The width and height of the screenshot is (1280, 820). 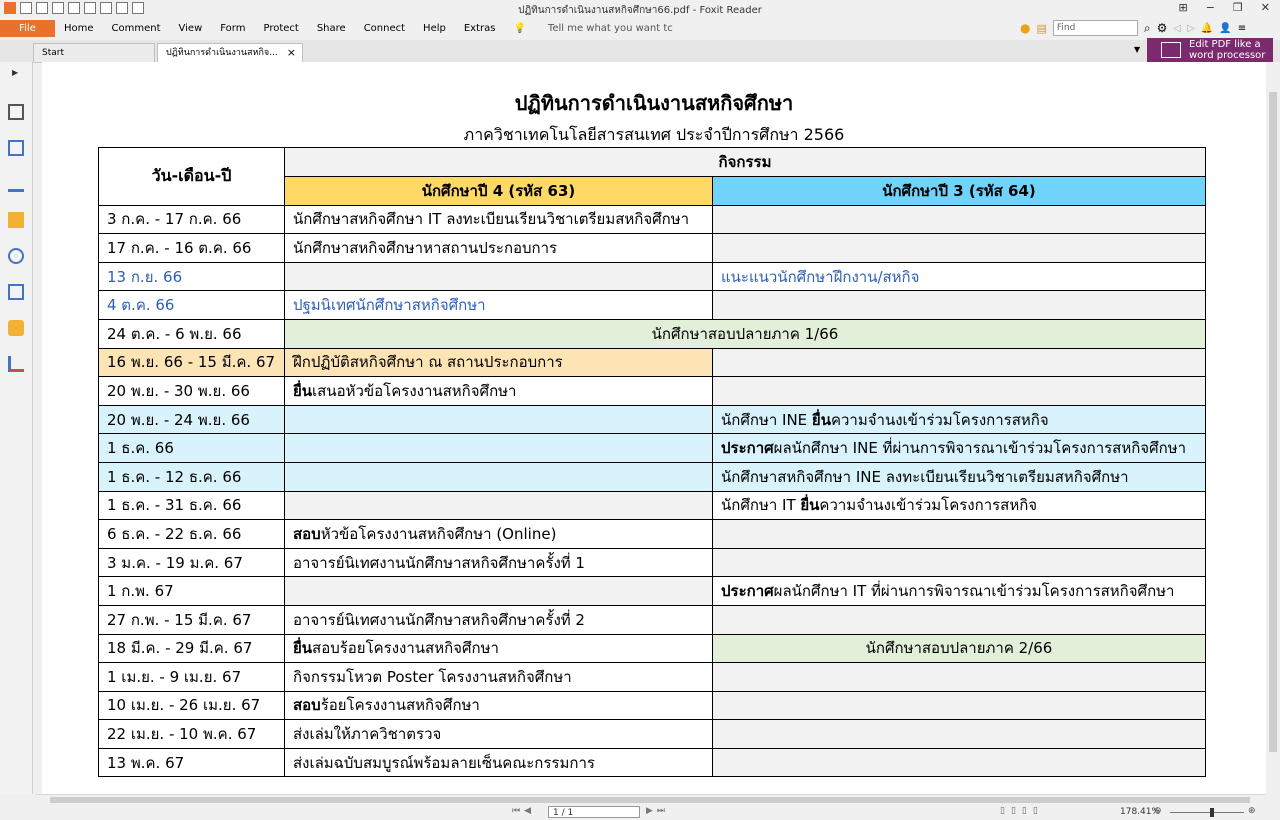 I want to click on date-cell: 6 ธ.ค. - 22 ธ.ค. 66, so click(x=191, y=534).